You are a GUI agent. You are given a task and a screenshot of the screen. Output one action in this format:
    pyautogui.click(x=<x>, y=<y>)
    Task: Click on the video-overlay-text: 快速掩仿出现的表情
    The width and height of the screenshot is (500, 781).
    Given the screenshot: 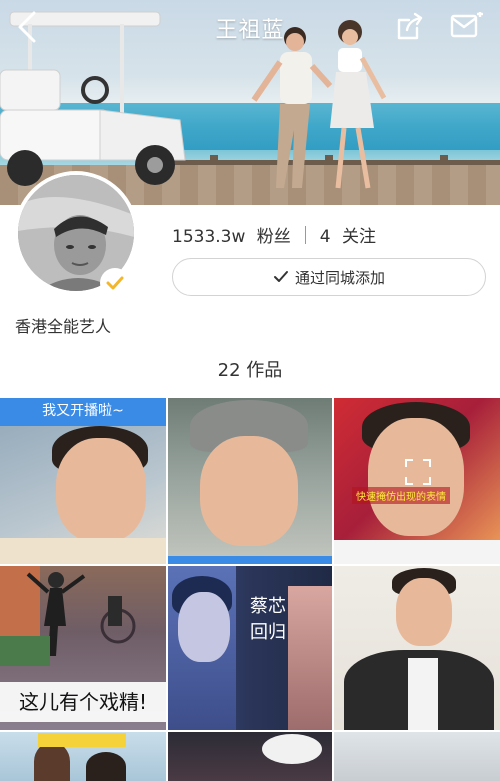 What is the action you would take?
    pyautogui.click(x=401, y=495)
    